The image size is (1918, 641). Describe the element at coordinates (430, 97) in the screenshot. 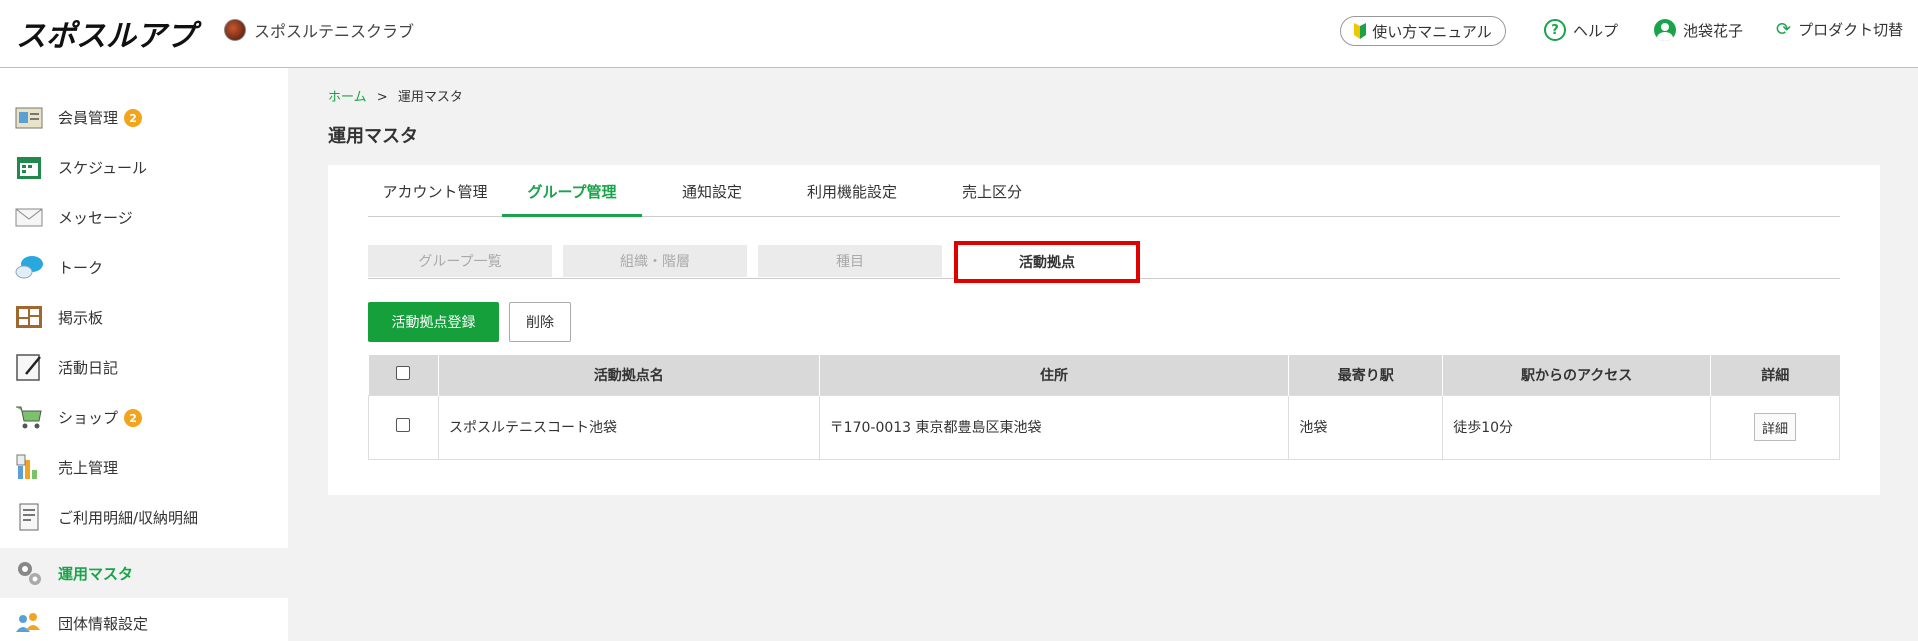

I see `breadcrumb-current: 運用マスタ` at that location.